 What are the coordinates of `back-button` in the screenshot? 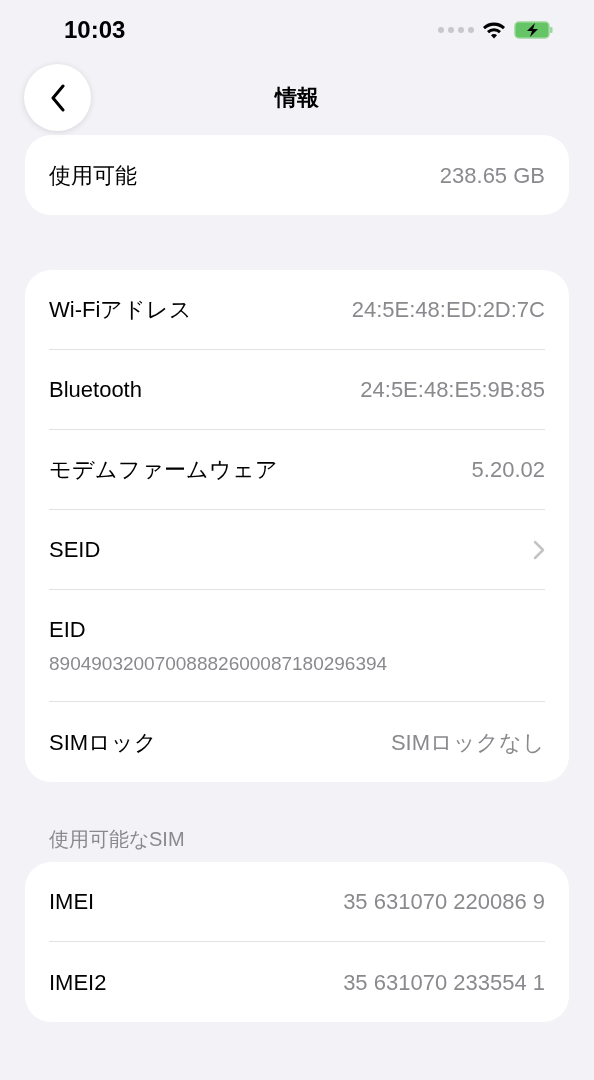 It's located at (57, 97).